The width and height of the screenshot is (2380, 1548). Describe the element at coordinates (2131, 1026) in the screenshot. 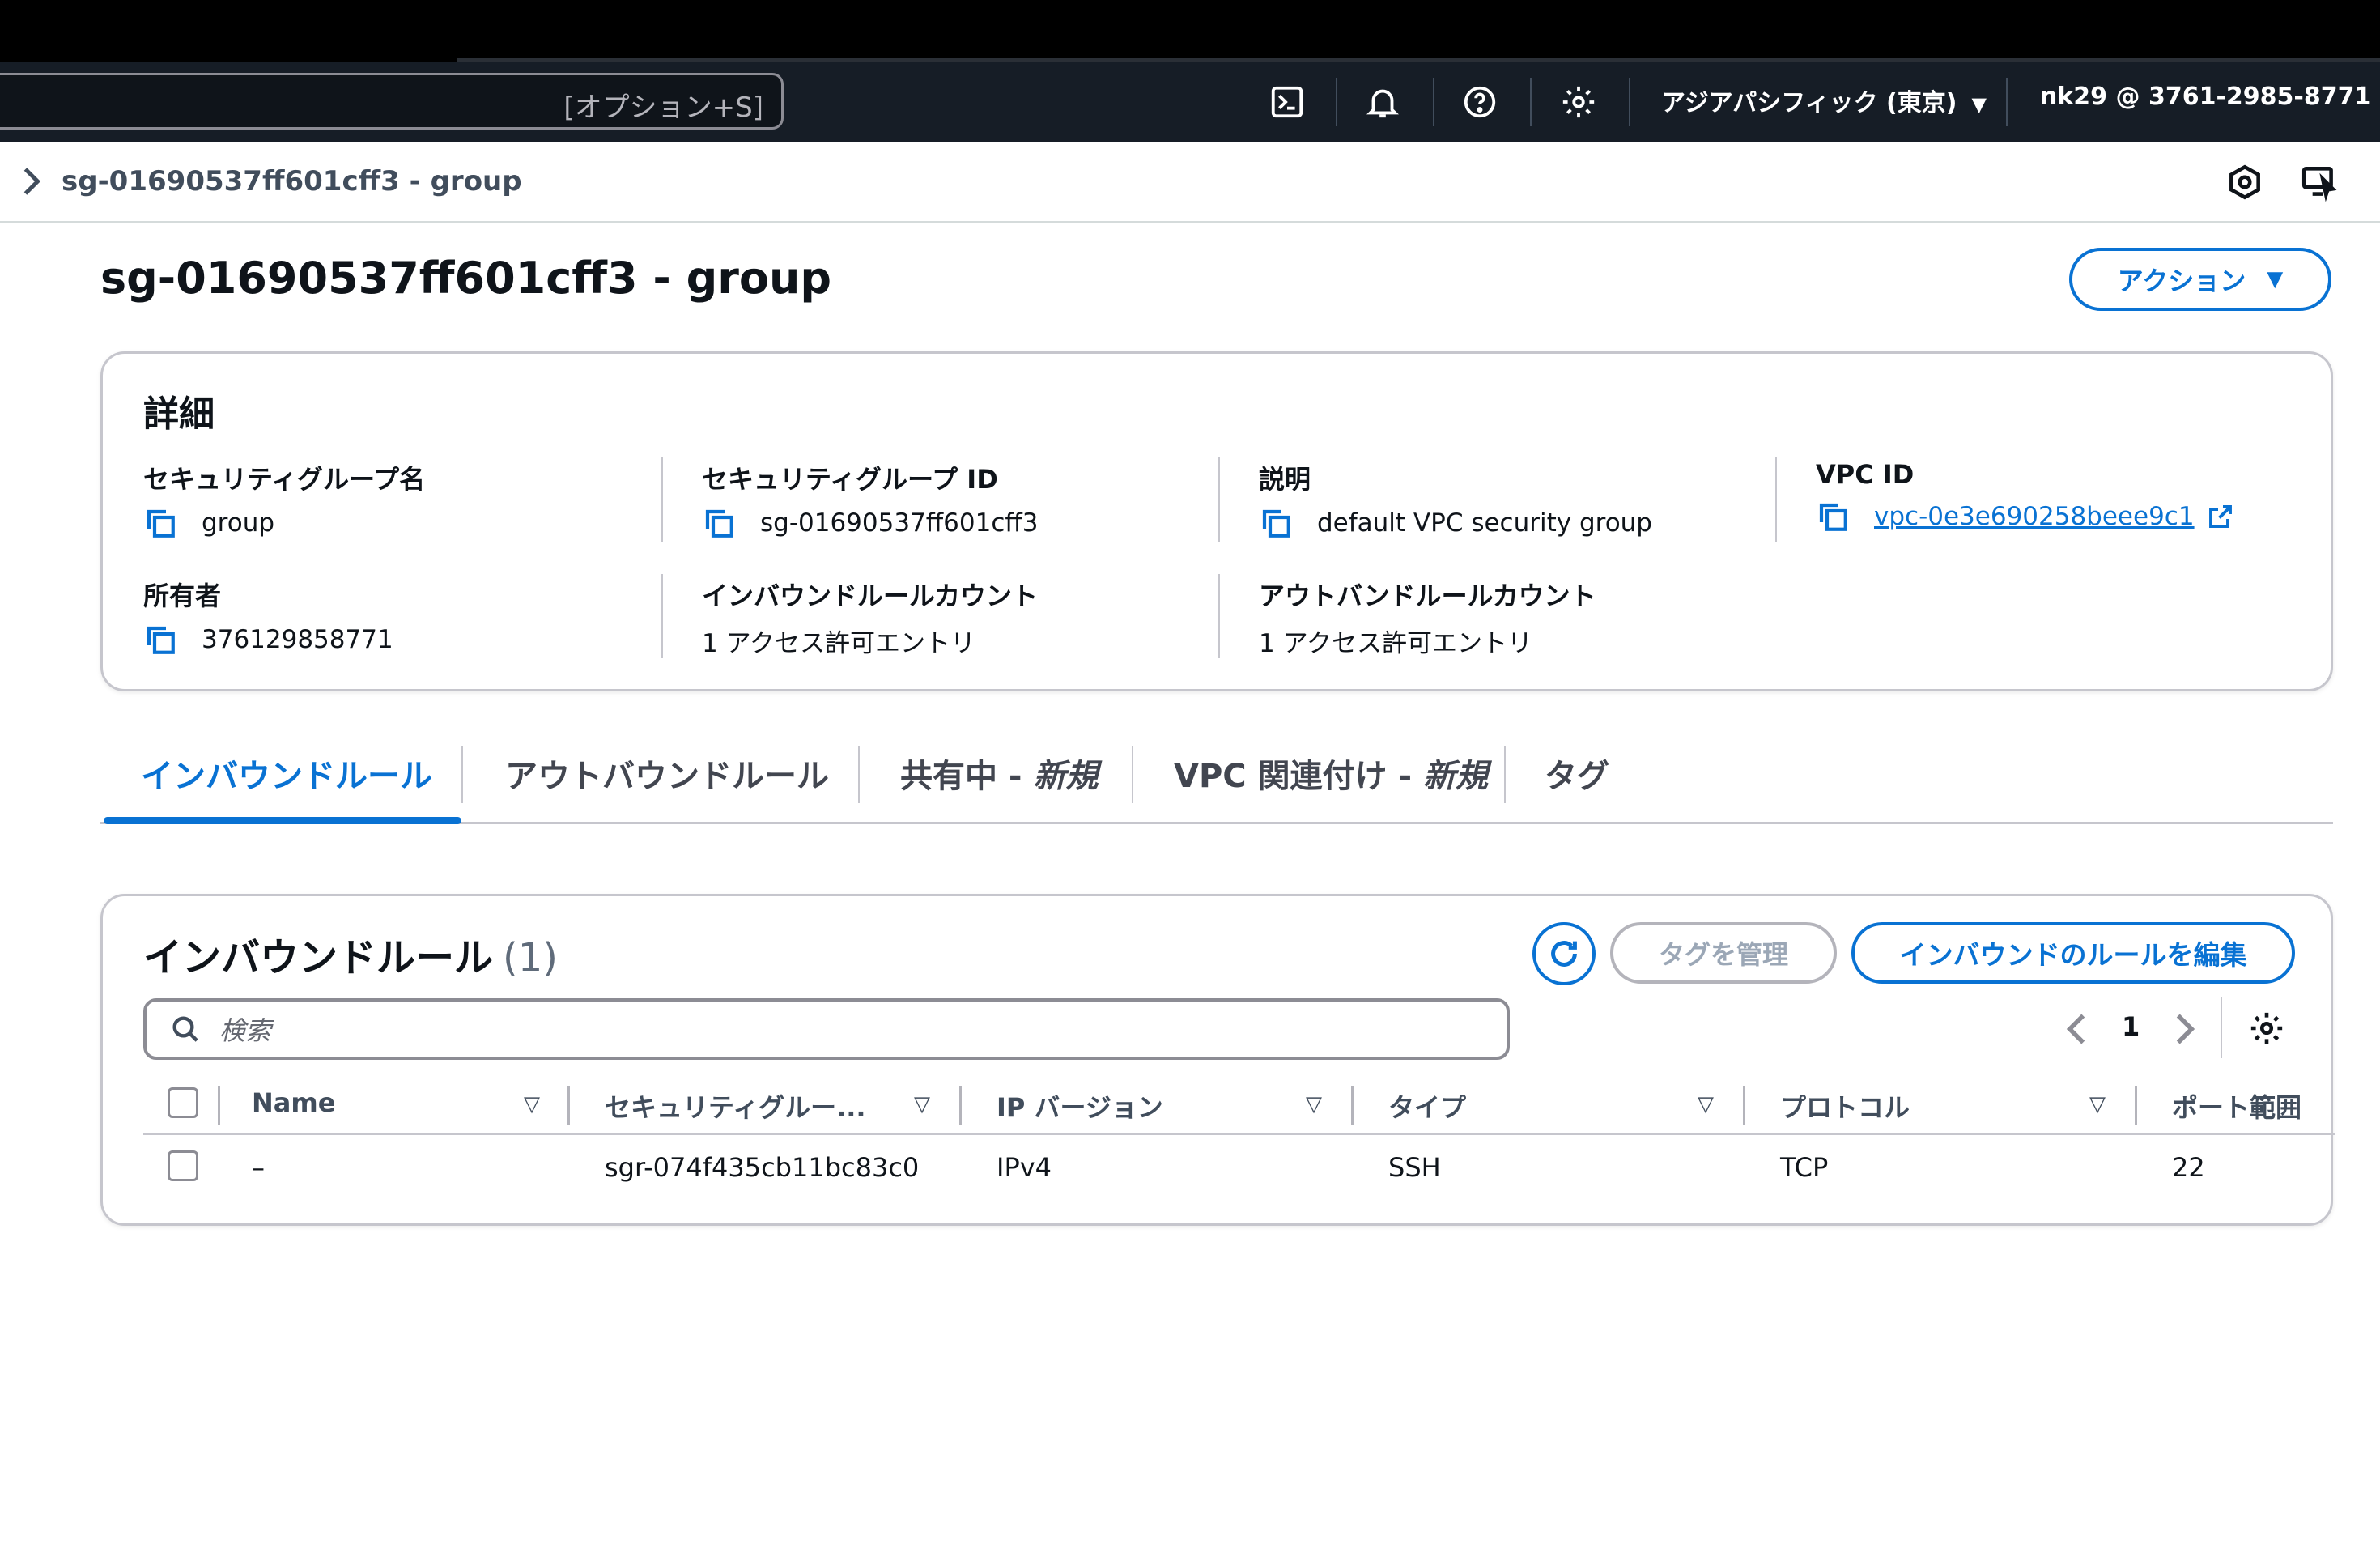

I see `page-number: 1` at that location.